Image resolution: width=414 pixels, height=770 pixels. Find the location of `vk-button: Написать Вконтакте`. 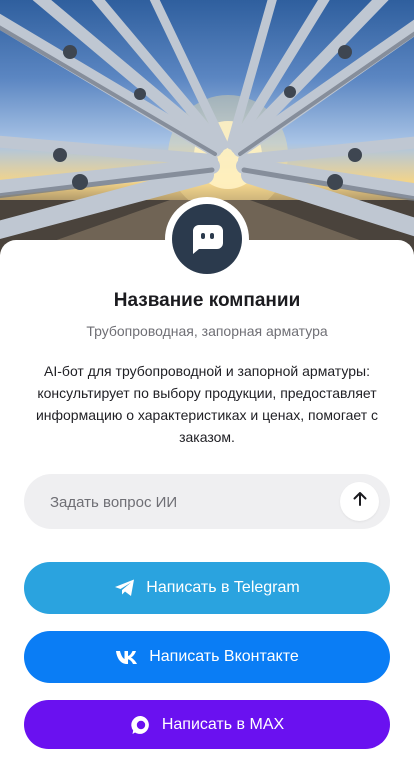

vk-button: Написать Вконтакте is located at coordinates (207, 657).